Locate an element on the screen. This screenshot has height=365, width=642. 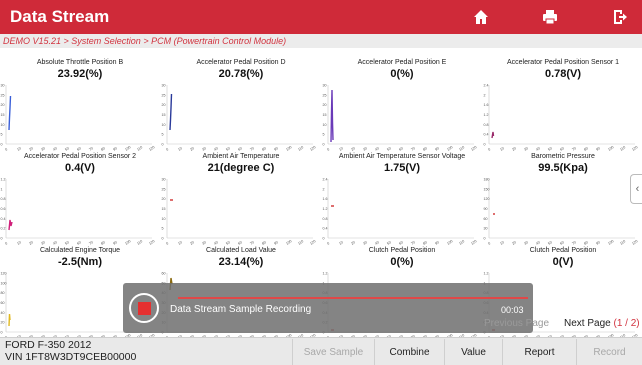
cell-title: Ambient Air Temperature Sensor Voltage is located at coordinates (402, 156).